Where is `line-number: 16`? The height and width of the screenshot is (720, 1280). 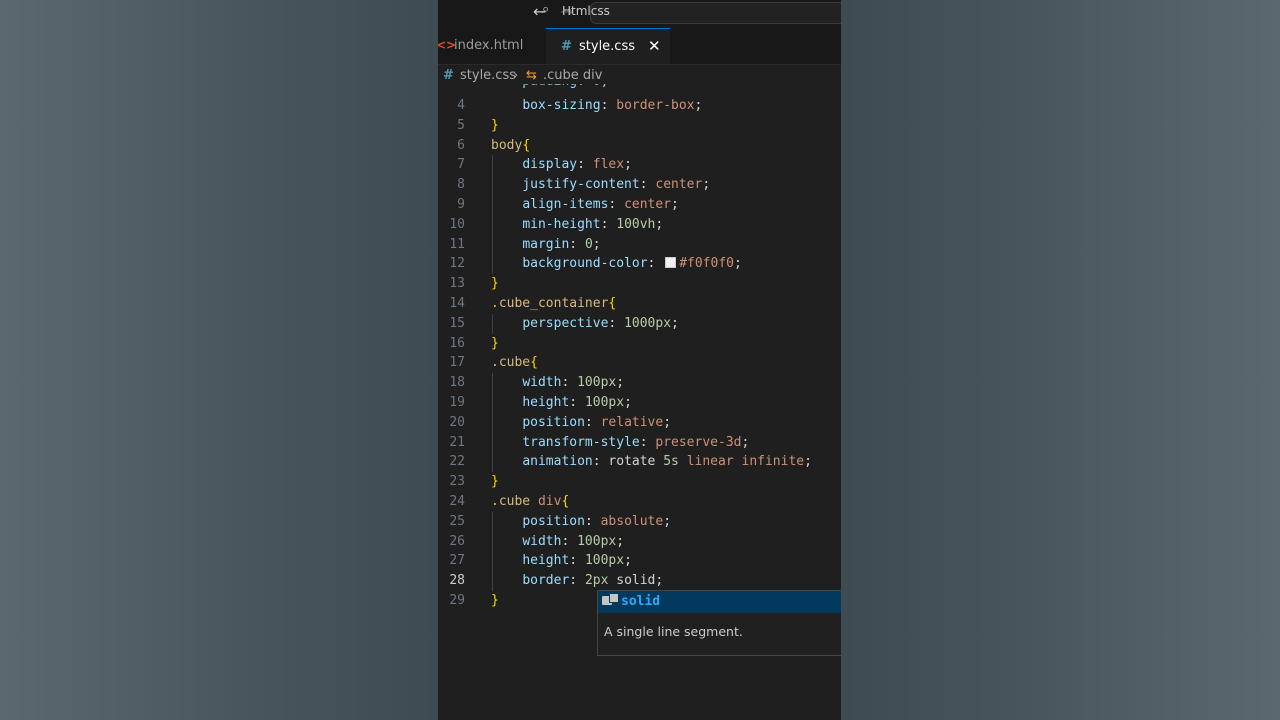 line-number: 16 is located at coordinates (457, 343).